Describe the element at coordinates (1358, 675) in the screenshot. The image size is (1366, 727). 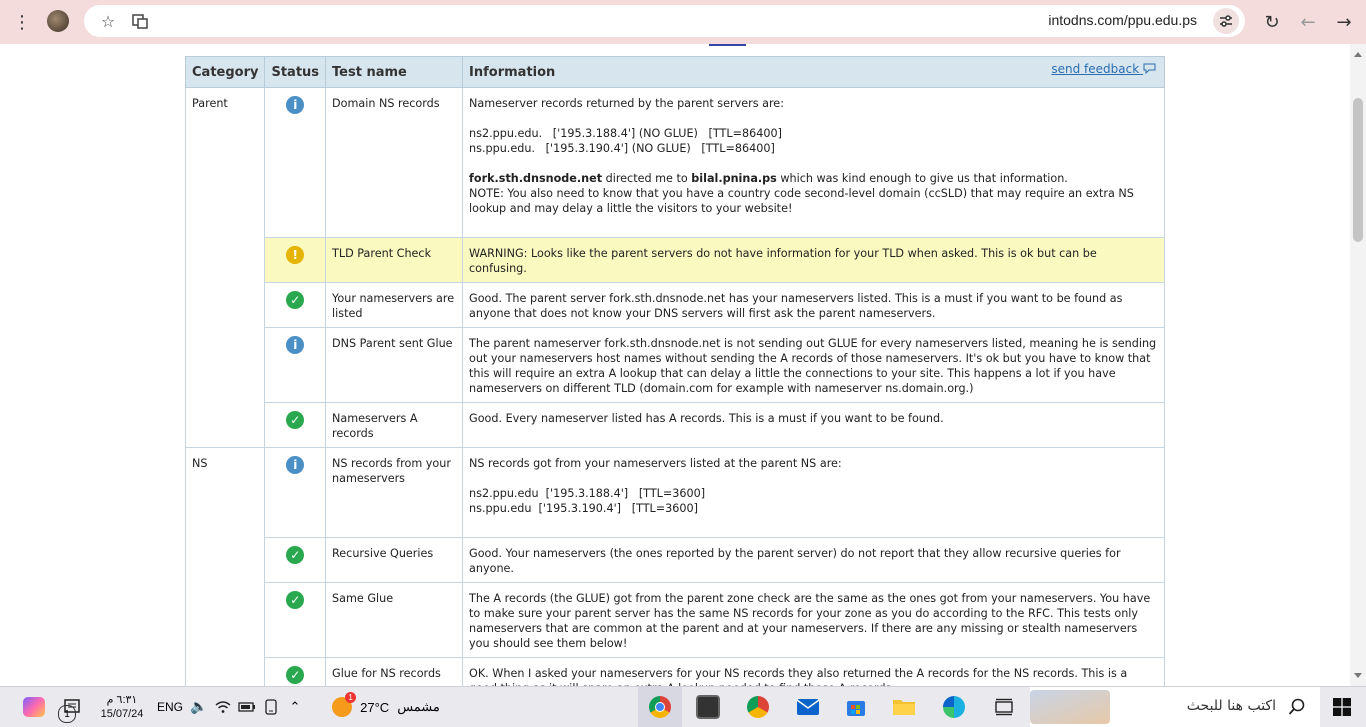
I see `scroll-down-arrow-icon` at that location.